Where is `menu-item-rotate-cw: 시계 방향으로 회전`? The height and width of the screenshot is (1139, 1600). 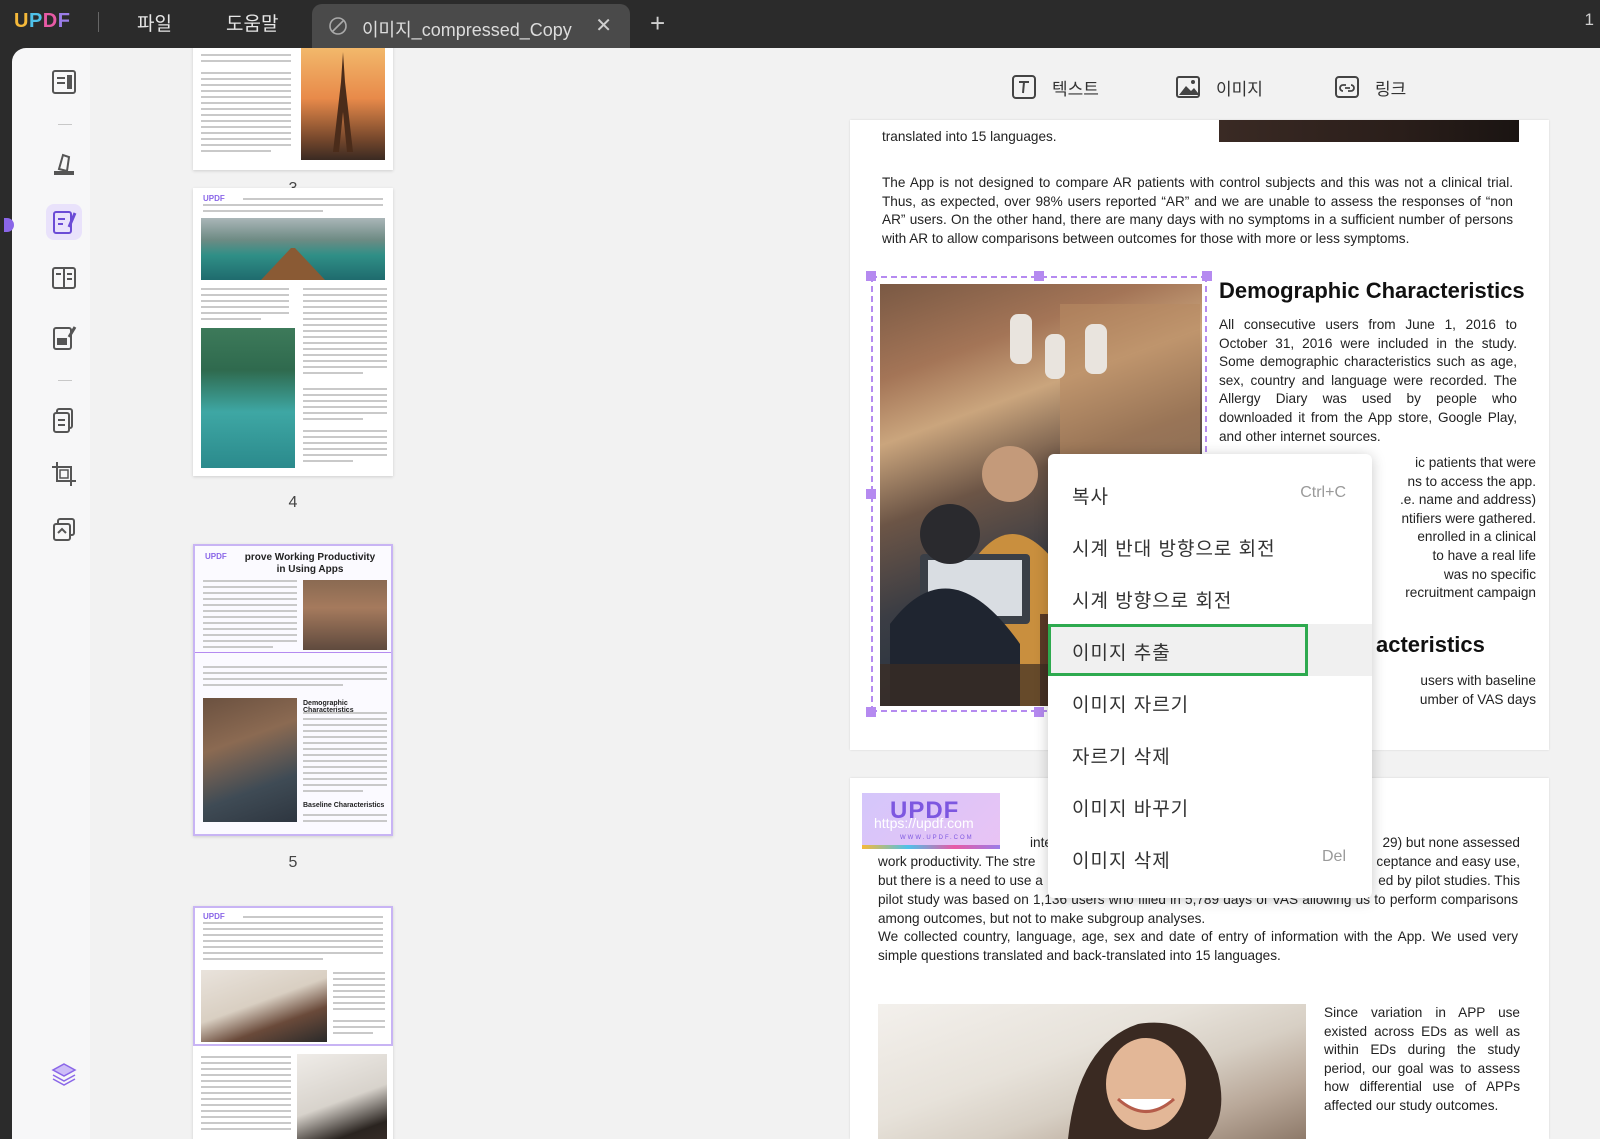 menu-item-rotate-cw: 시계 방향으로 회전 is located at coordinates (1210, 598).